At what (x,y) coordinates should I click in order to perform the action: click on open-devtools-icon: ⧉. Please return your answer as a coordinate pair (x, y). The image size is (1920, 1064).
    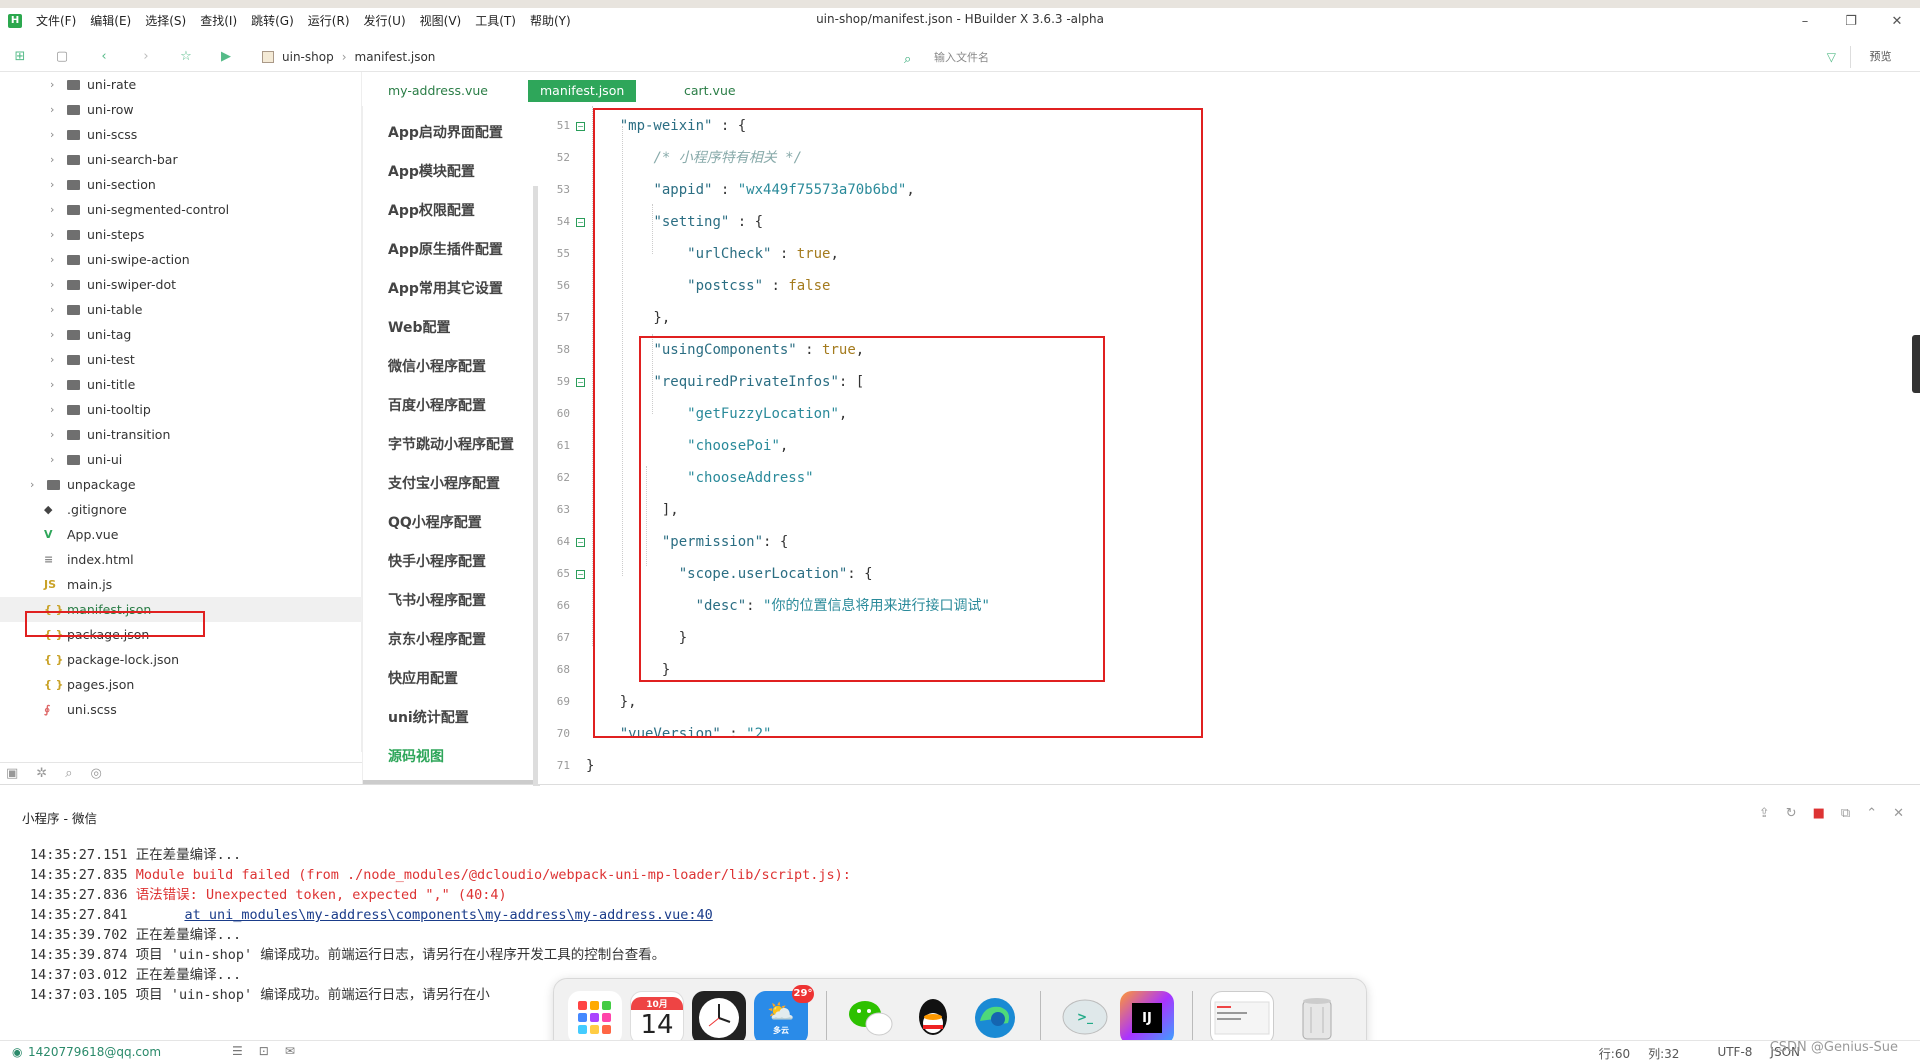
    Looking at the image, I should click on (1845, 813).